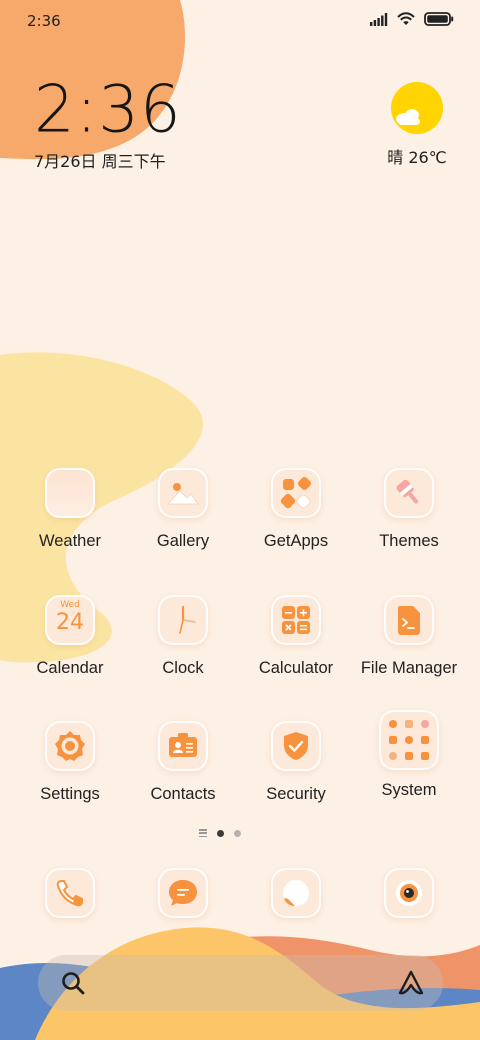 The width and height of the screenshot is (480, 1040). I want to click on dock-phone, so click(70, 893).